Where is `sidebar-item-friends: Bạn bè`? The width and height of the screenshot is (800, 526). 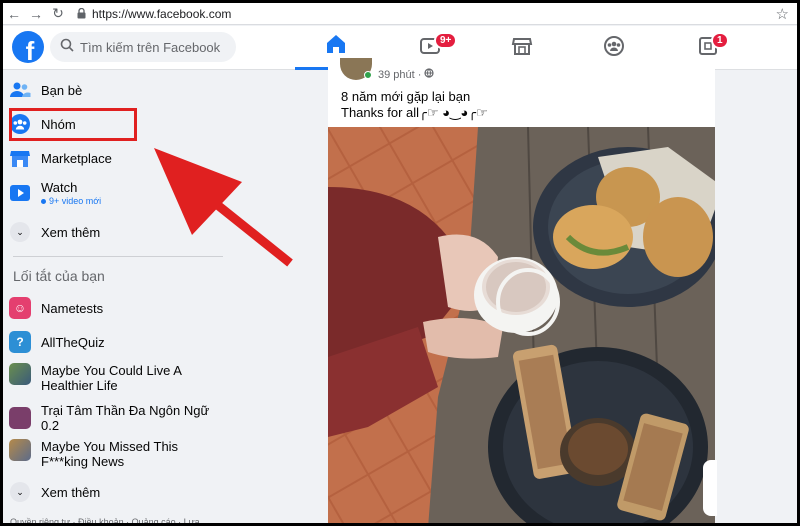
sidebar-item-friends: Bạn bè is located at coordinates (116, 90).